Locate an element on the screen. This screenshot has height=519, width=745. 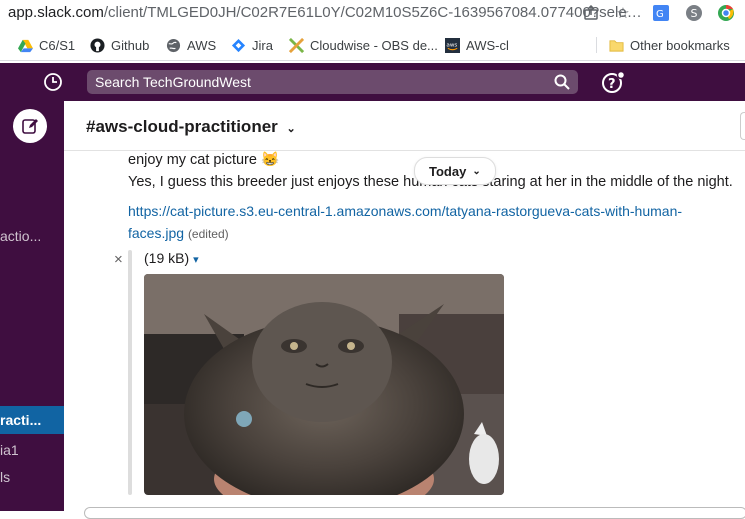
edited-label: (edited) is located at coordinates (208, 234).